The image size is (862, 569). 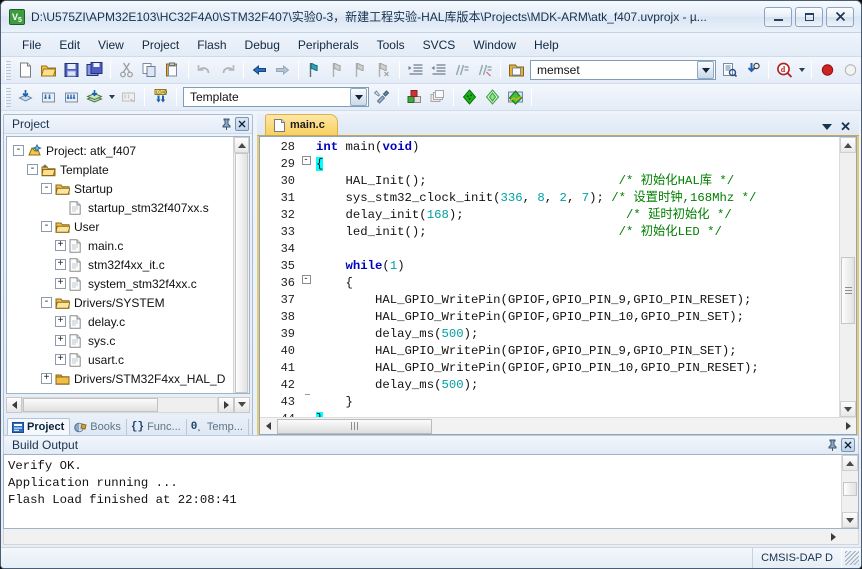 I want to click on code-line: 34, so click(x=549, y=249).